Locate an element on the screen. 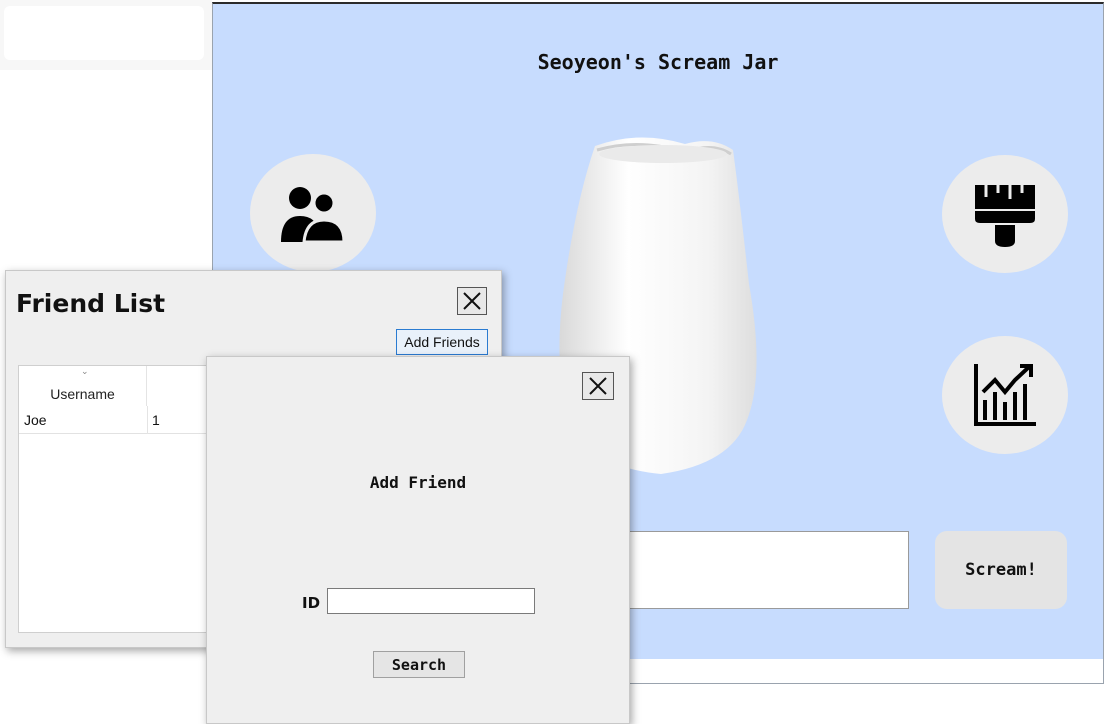  add-friends-button: Add Friends is located at coordinates (442, 342).